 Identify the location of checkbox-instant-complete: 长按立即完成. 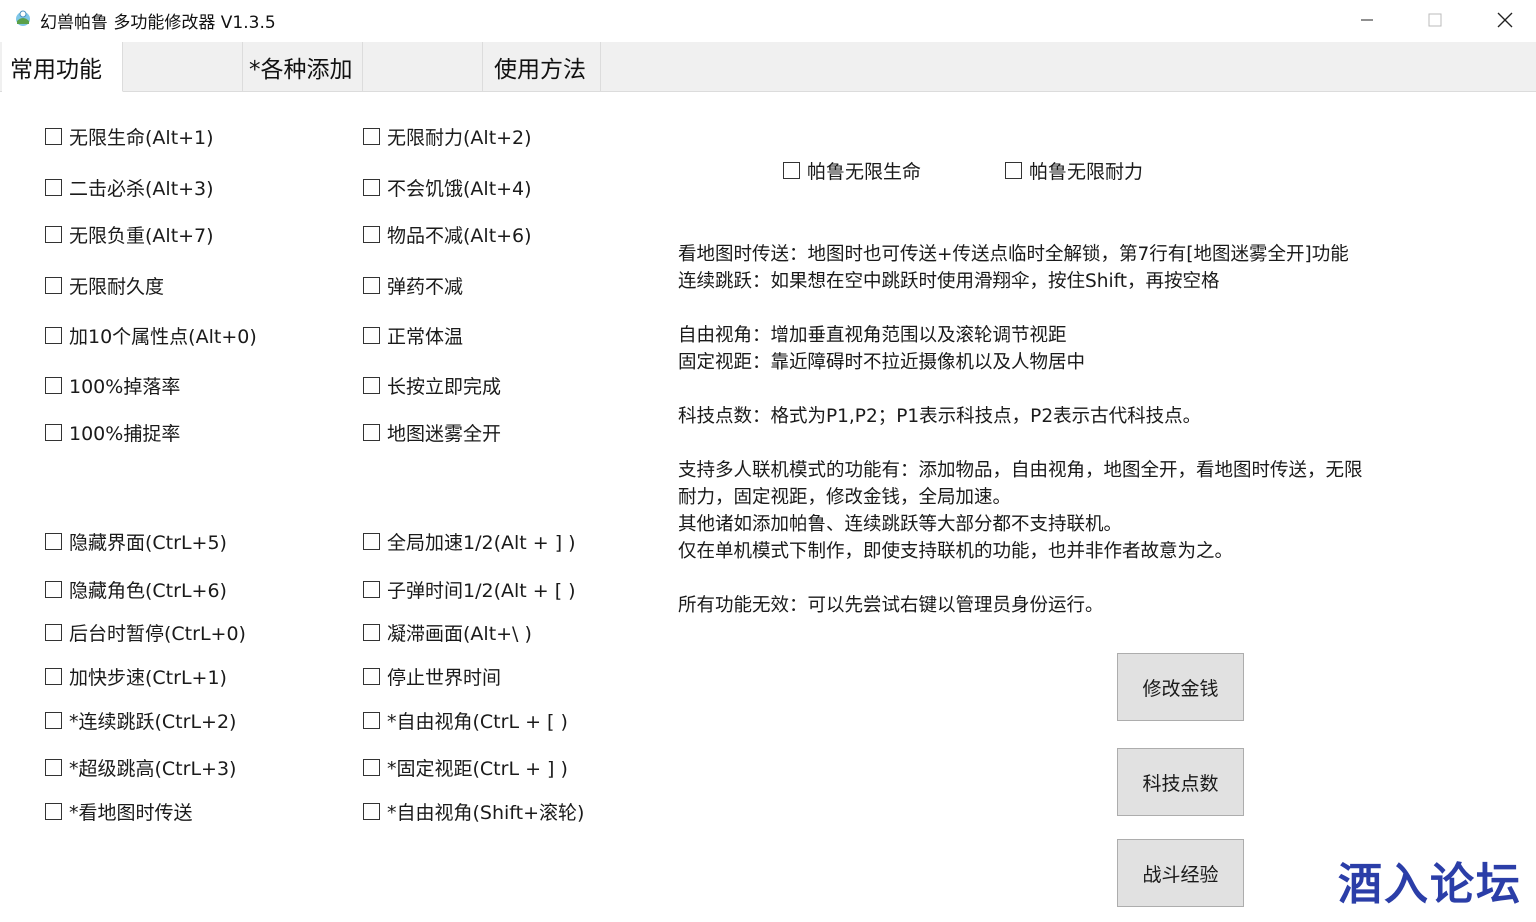
(432, 385).